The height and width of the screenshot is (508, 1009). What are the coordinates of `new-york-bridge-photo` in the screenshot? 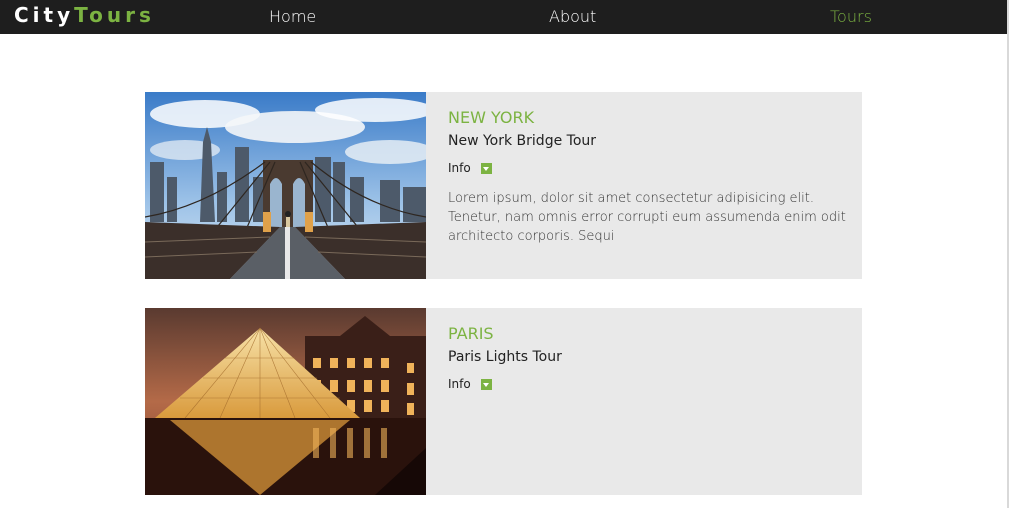 It's located at (285, 185).